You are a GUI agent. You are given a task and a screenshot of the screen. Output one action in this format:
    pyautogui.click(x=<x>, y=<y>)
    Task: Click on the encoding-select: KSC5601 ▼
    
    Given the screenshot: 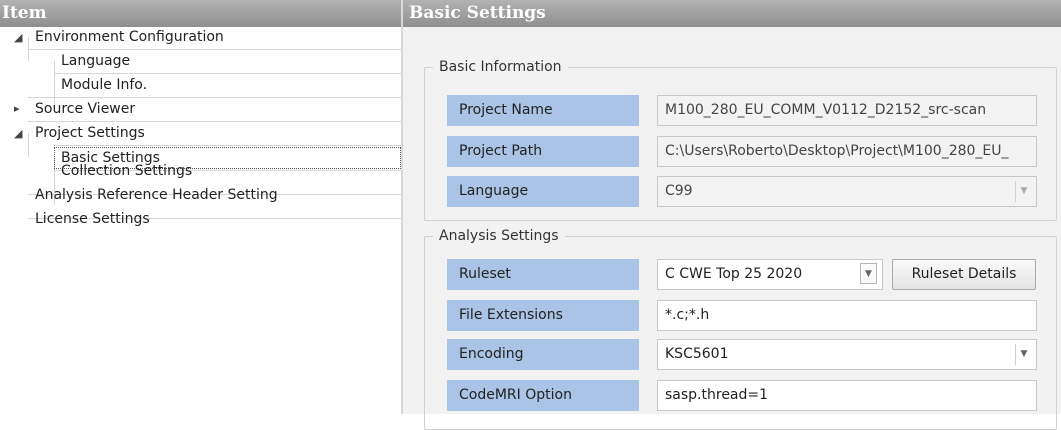 What is the action you would take?
    pyautogui.click(x=847, y=354)
    